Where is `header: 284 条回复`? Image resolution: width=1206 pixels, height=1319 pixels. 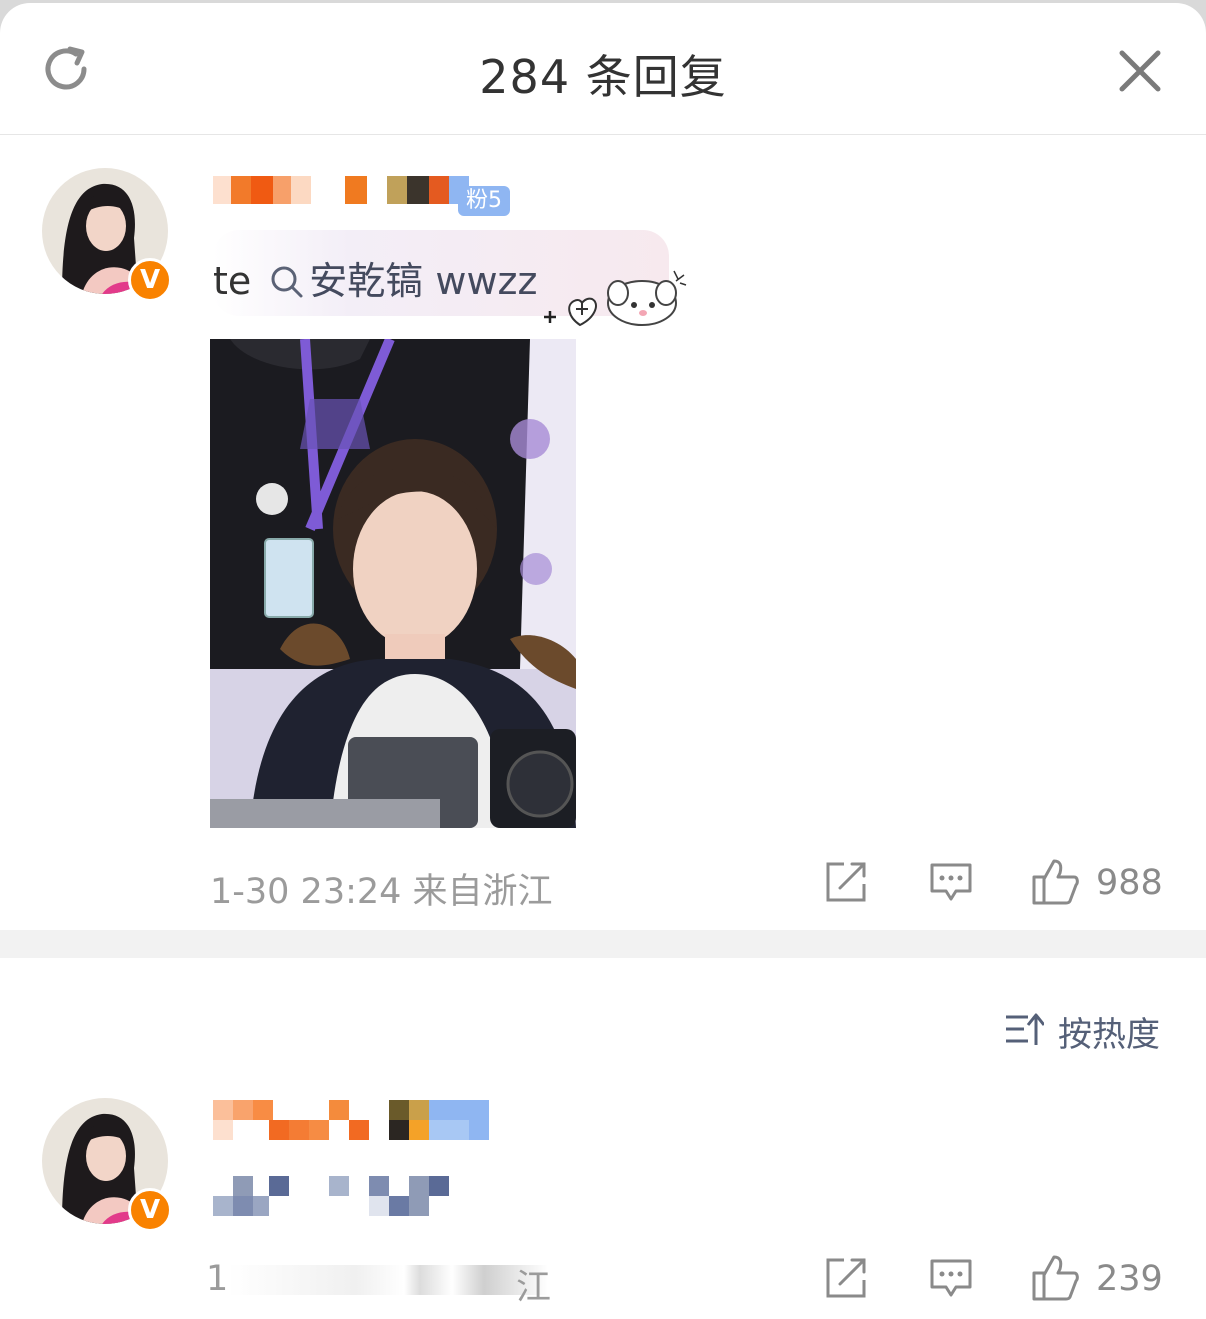 header: 284 条回复 is located at coordinates (603, 69).